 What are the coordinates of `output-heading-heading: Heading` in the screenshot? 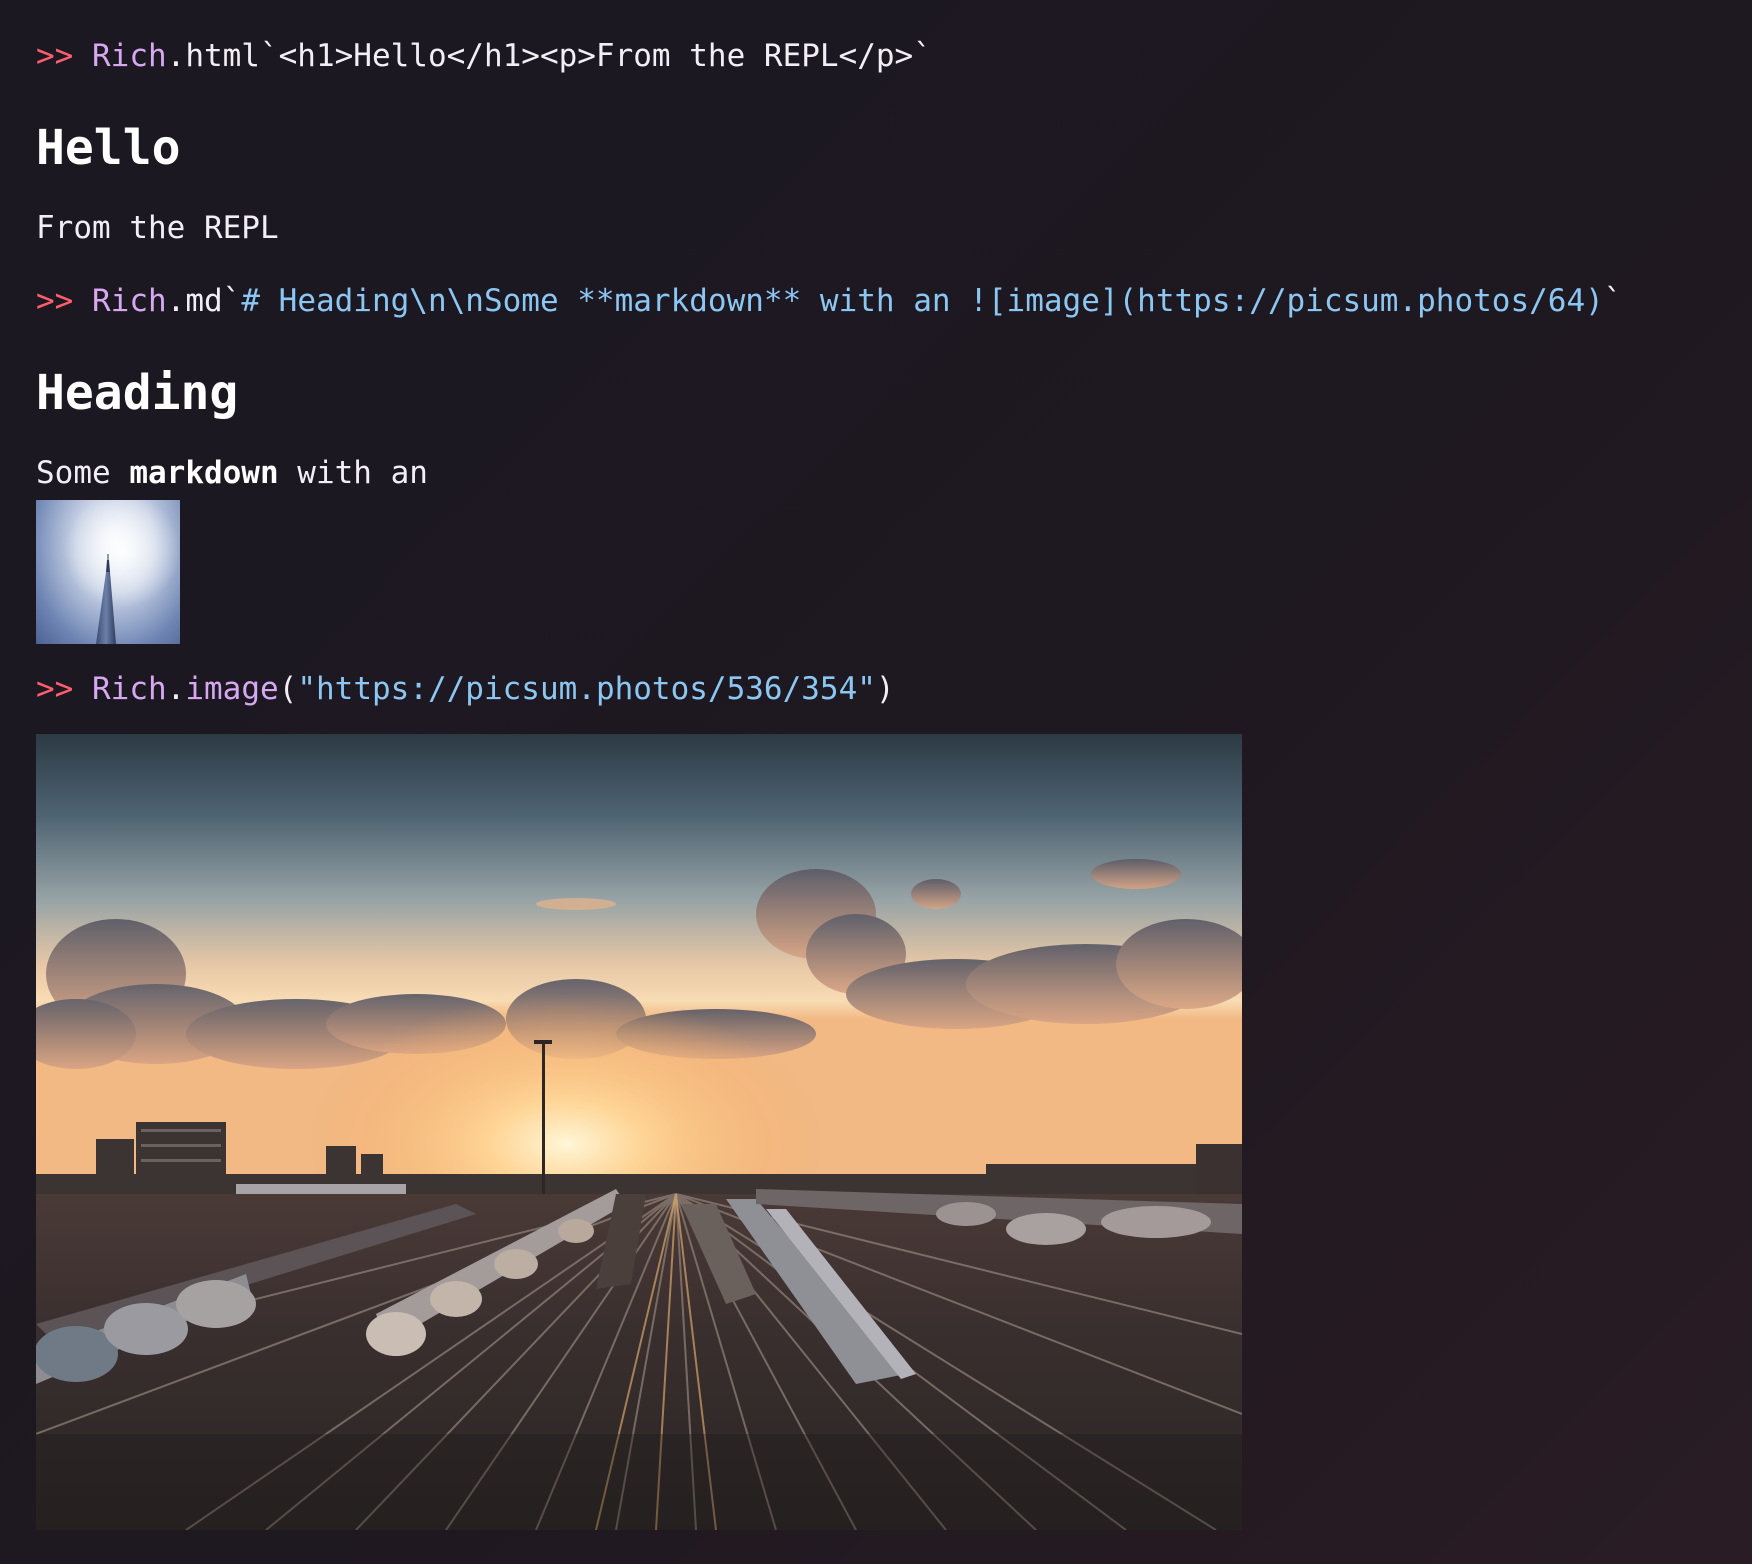 It's located at (137, 393).